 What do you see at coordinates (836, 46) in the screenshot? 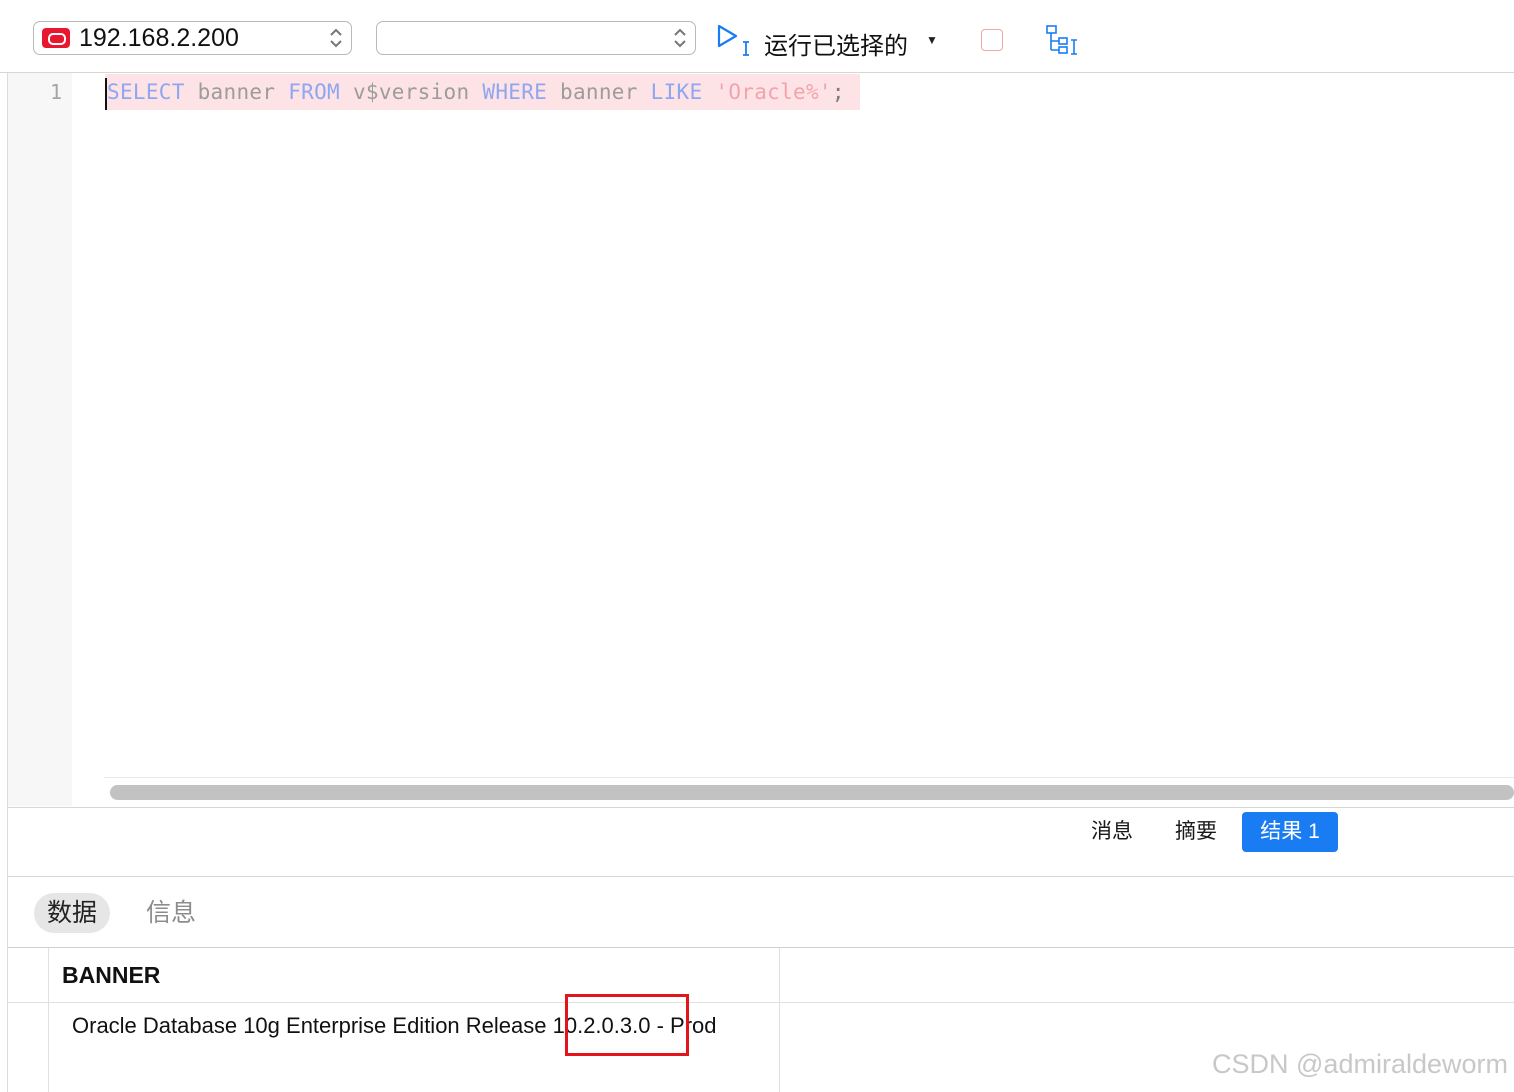
I see `run-selected-label: 运行已选择的` at bounding box center [836, 46].